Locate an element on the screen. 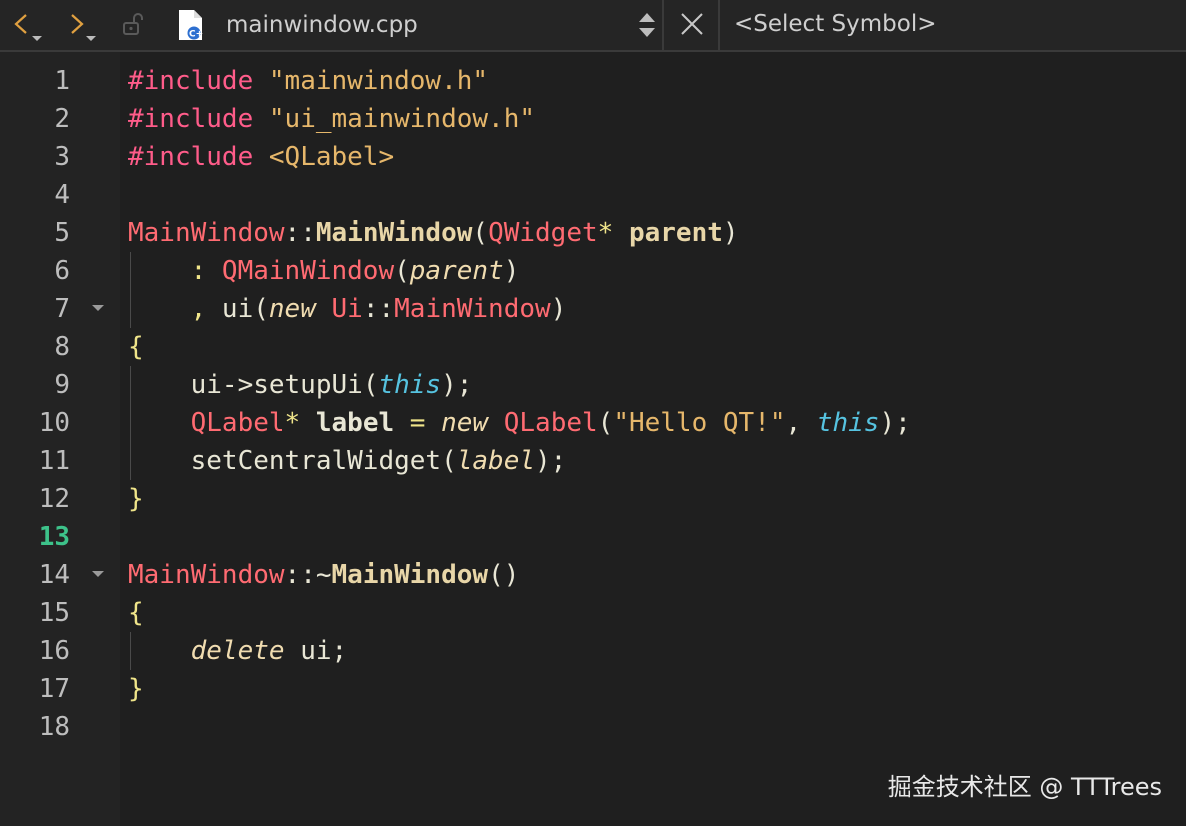  code-token: ::~ is located at coordinates (308, 575).